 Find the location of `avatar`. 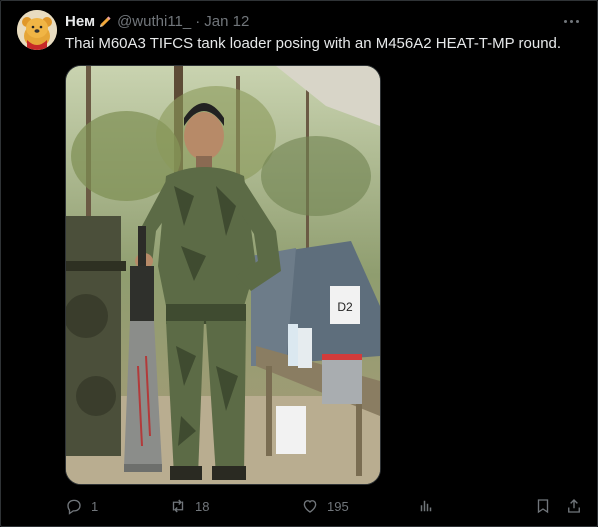

avatar is located at coordinates (37, 30).